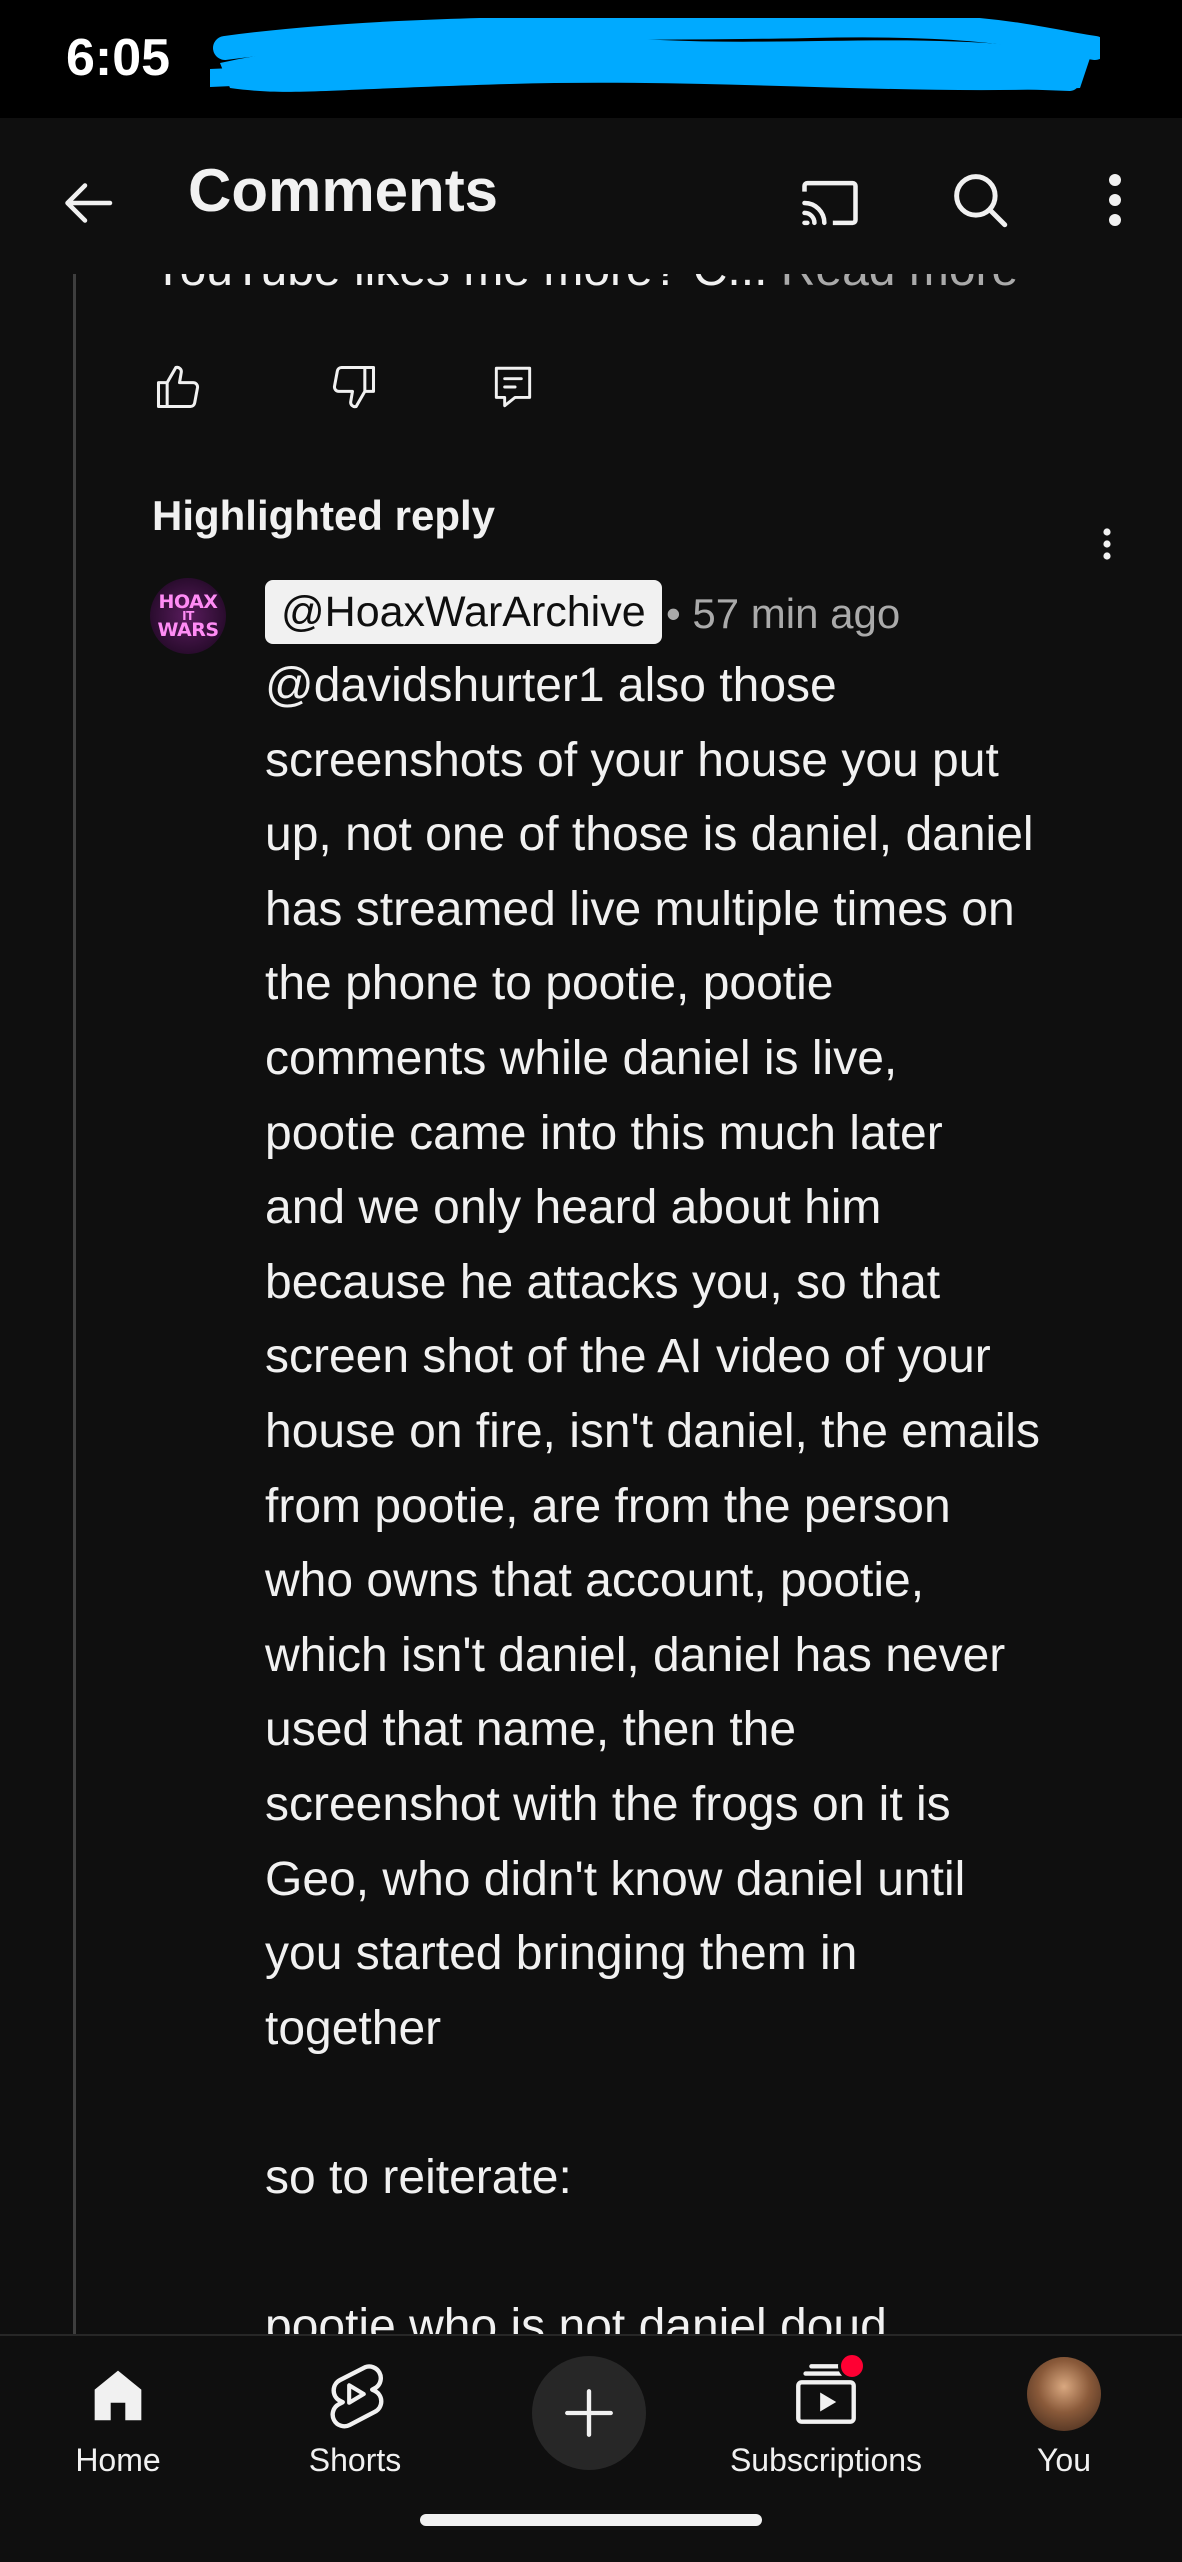 This screenshot has height=2562, width=1182. I want to click on reply-line: because he attacks you, so that, so click(603, 1282).